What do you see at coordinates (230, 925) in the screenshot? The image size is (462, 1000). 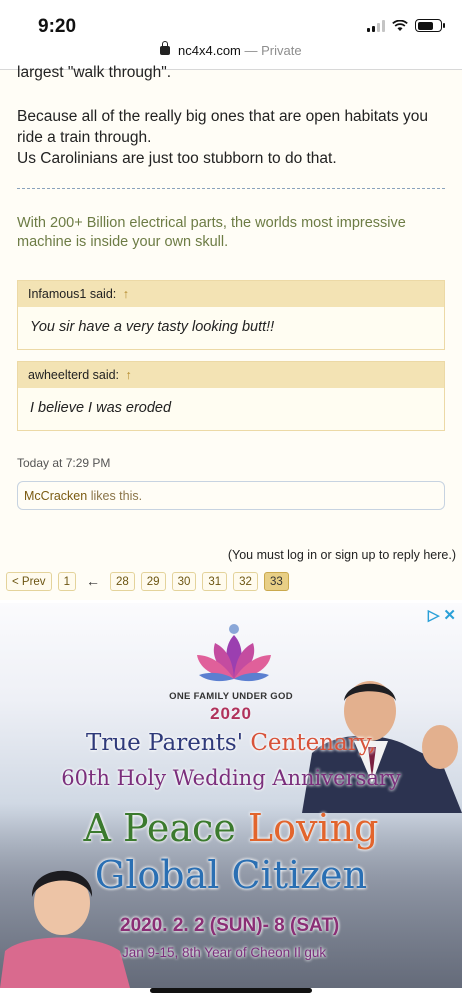 I see `ad-date-range: 2020. 2. 2 (SUN)- 8 (SAT)` at bounding box center [230, 925].